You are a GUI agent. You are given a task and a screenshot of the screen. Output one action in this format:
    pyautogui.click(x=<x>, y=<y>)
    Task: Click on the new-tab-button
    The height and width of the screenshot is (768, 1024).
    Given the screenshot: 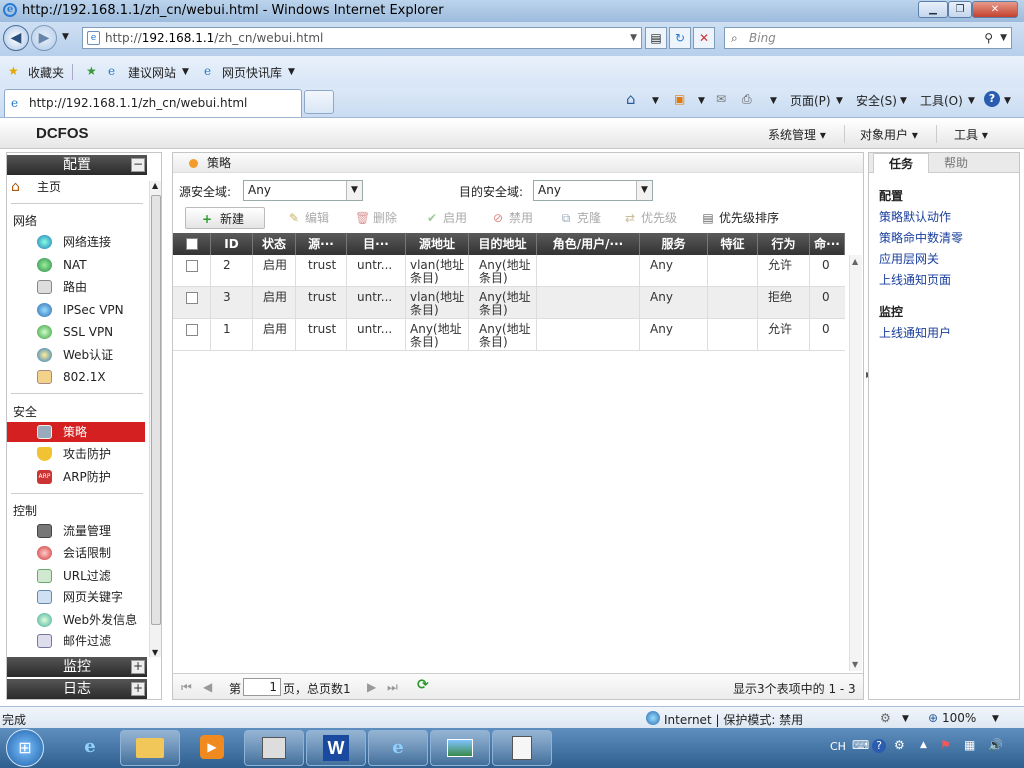 What is the action you would take?
    pyautogui.click(x=319, y=102)
    